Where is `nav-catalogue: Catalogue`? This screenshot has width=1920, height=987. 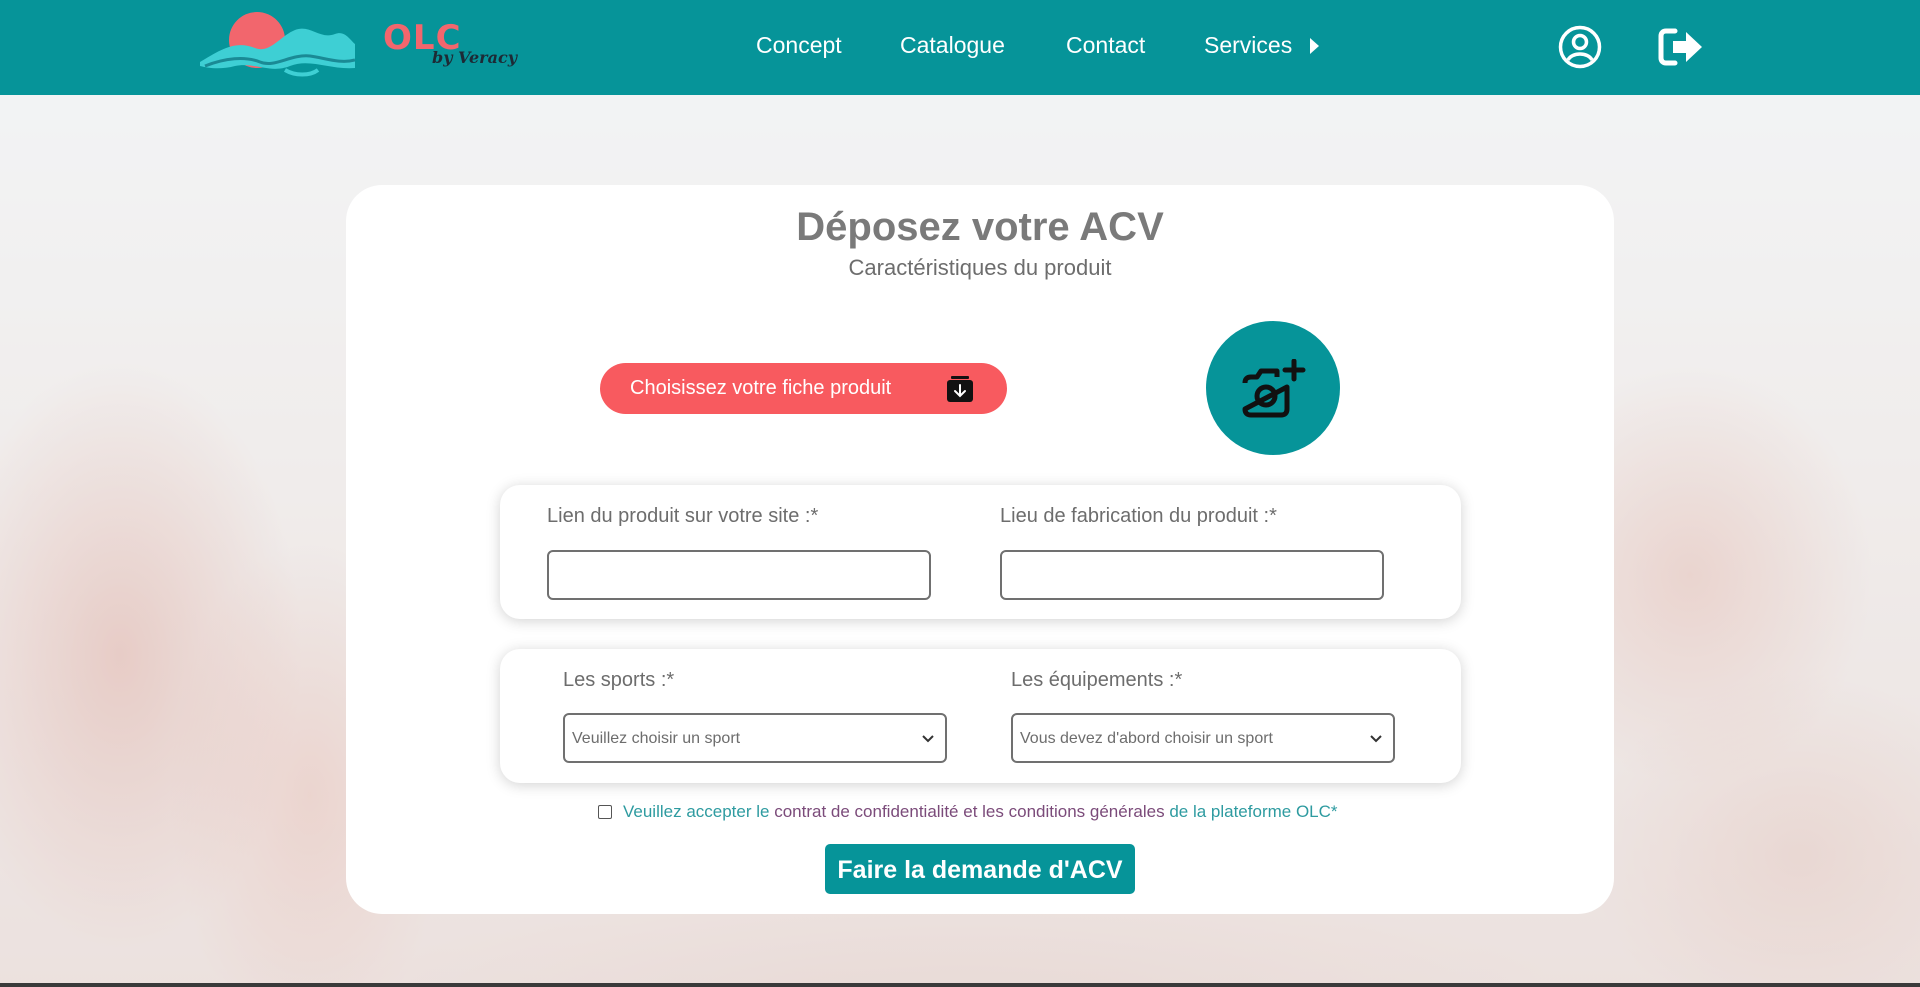
nav-catalogue: Catalogue is located at coordinates (952, 45).